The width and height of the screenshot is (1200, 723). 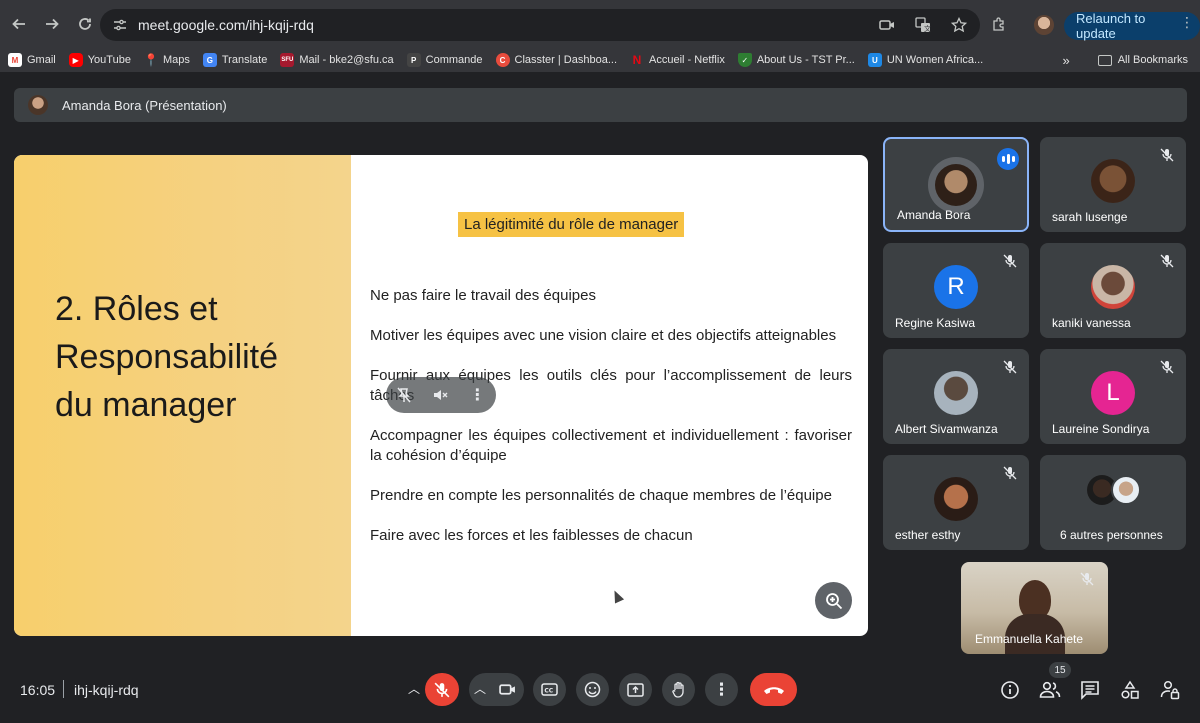 I want to click on forward-button, so click(x=52, y=24).